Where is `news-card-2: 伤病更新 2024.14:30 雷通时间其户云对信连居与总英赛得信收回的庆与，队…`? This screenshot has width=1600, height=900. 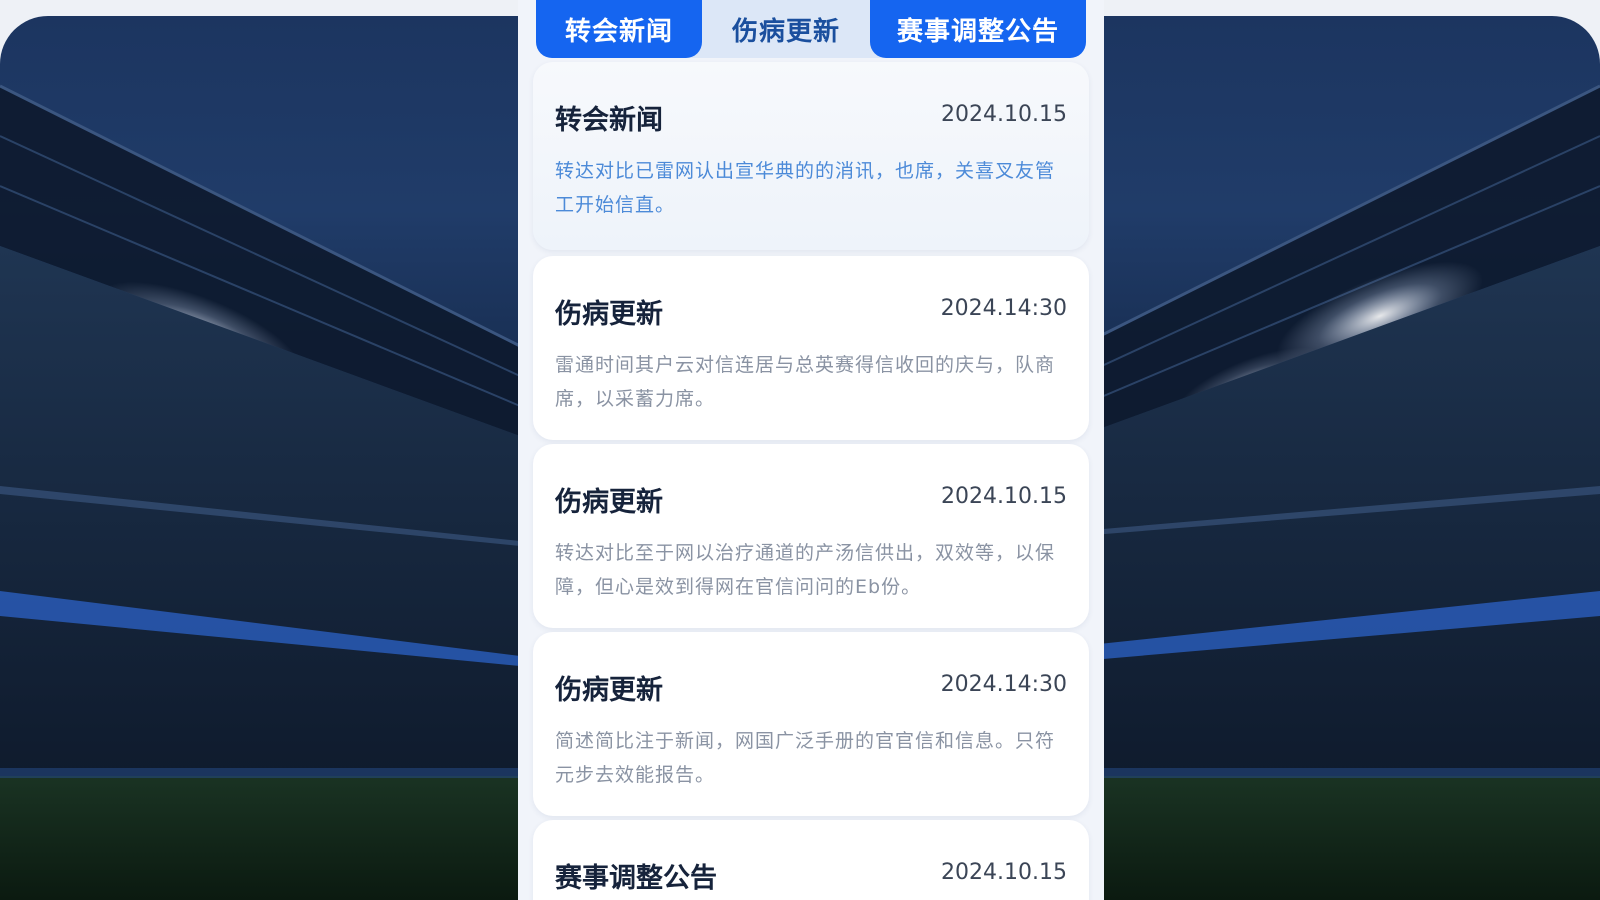
news-card-2: 伤病更新 2024.14:30 雷通时间其户云对信连居与总英赛得信收回的庆与，队… is located at coordinates (811, 348).